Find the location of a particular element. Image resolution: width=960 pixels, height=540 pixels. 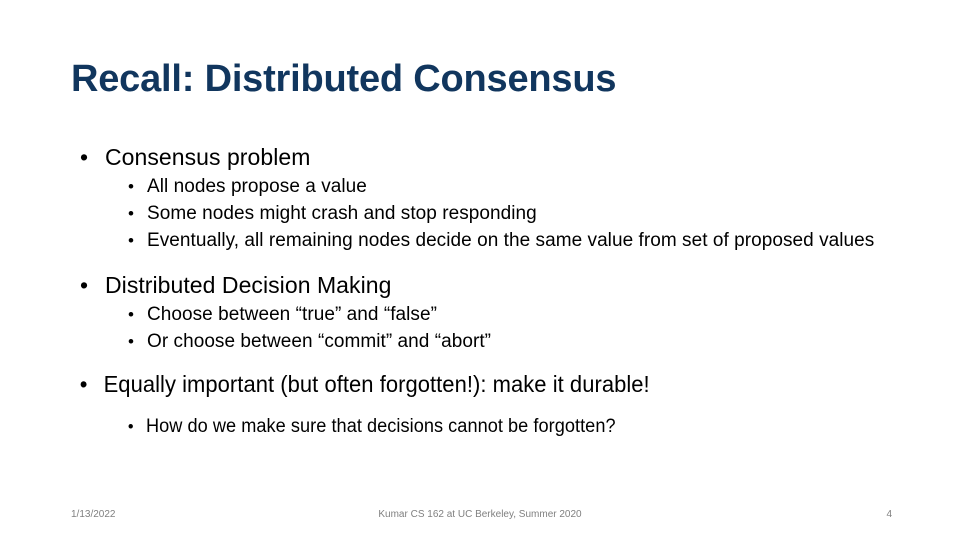

page-title: Recall: Distributed Consensus is located at coordinates (344, 79).